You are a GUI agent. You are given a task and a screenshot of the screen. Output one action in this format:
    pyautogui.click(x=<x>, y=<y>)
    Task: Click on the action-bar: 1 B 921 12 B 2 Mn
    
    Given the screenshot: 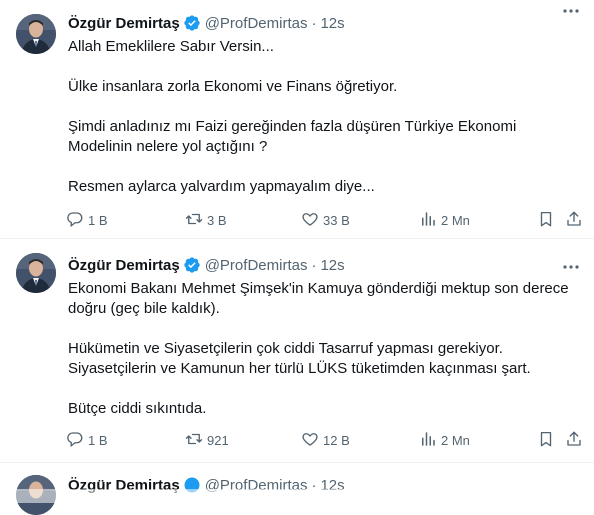 What is the action you would take?
    pyautogui.click(x=324, y=440)
    